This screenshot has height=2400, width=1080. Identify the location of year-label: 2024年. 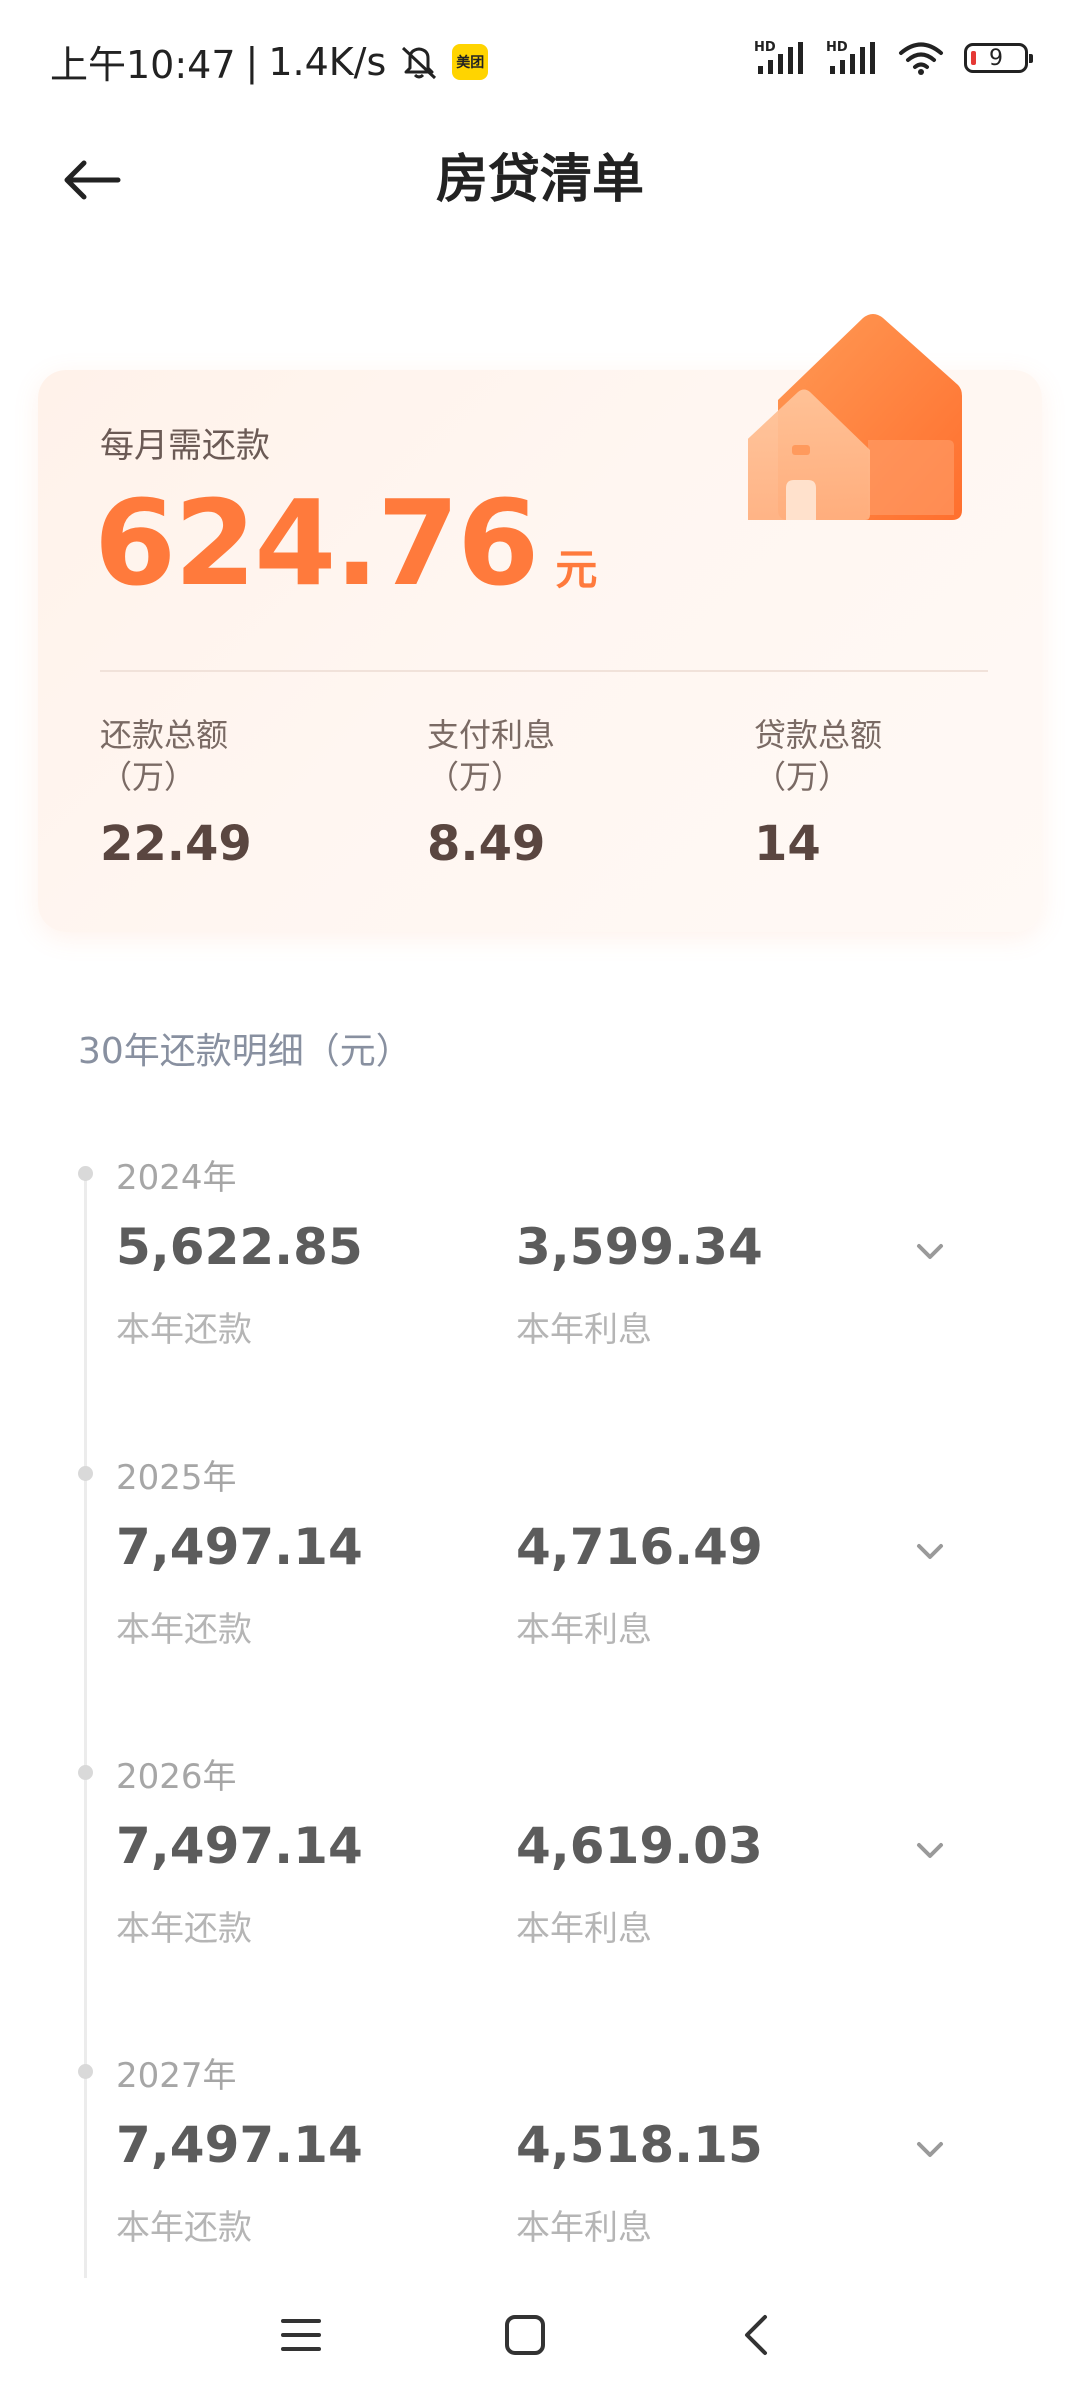
(176, 1178).